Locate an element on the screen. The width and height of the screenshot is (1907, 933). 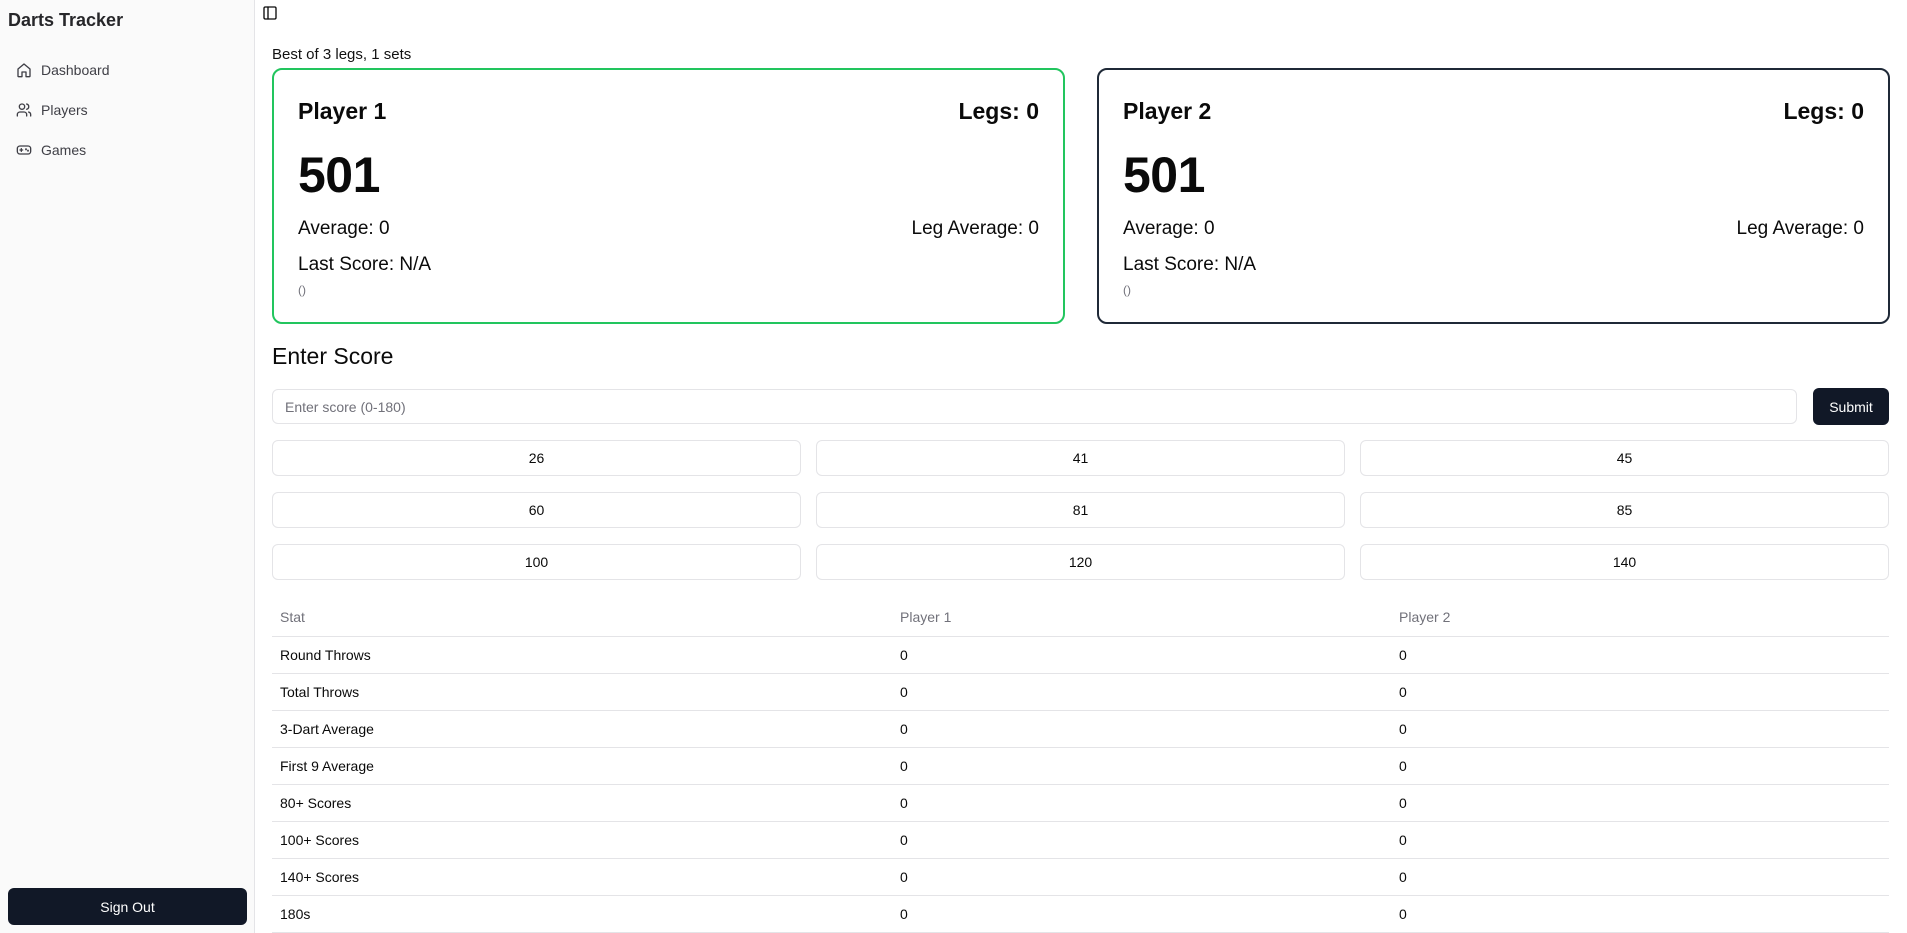
home-icon is located at coordinates (24, 70).